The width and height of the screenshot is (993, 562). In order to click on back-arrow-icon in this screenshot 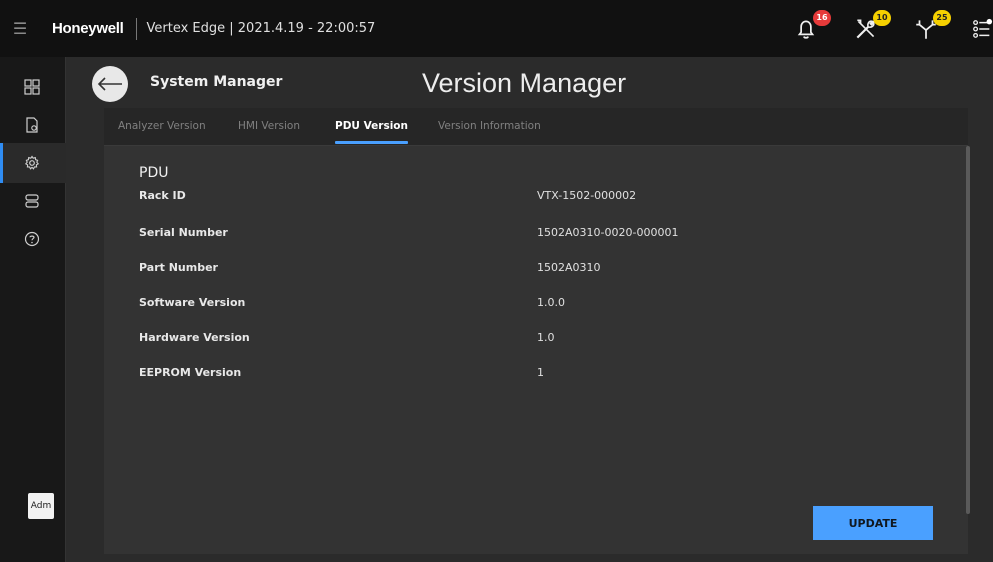, I will do `click(109, 84)`.